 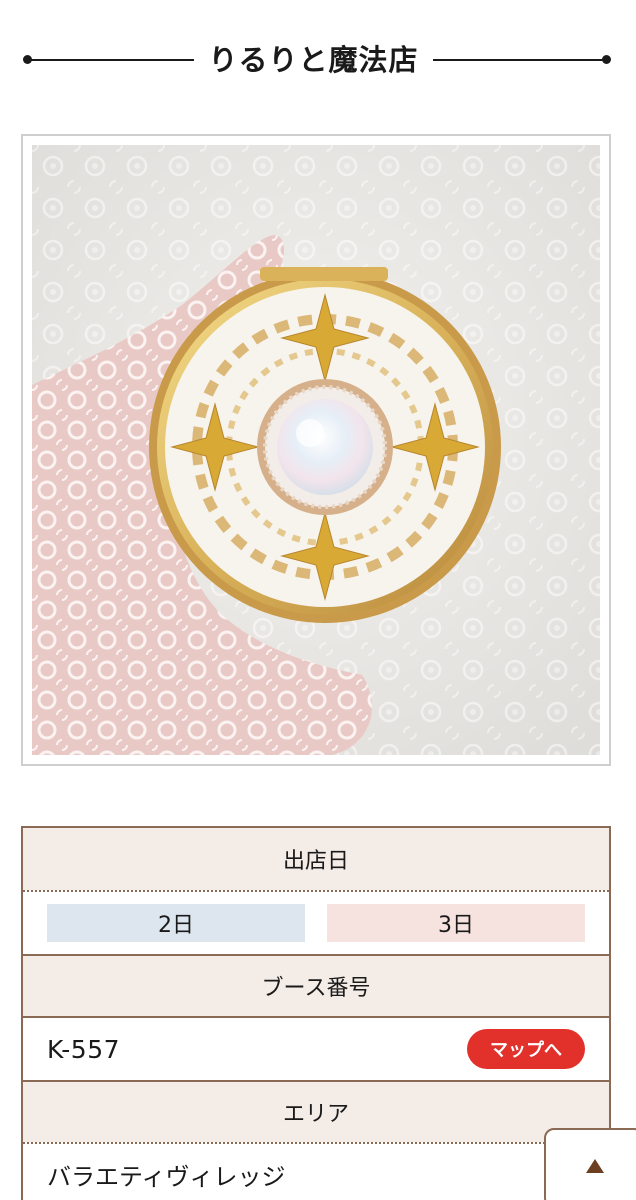 I want to click on day-badge-3: 3日, so click(x=456, y=923).